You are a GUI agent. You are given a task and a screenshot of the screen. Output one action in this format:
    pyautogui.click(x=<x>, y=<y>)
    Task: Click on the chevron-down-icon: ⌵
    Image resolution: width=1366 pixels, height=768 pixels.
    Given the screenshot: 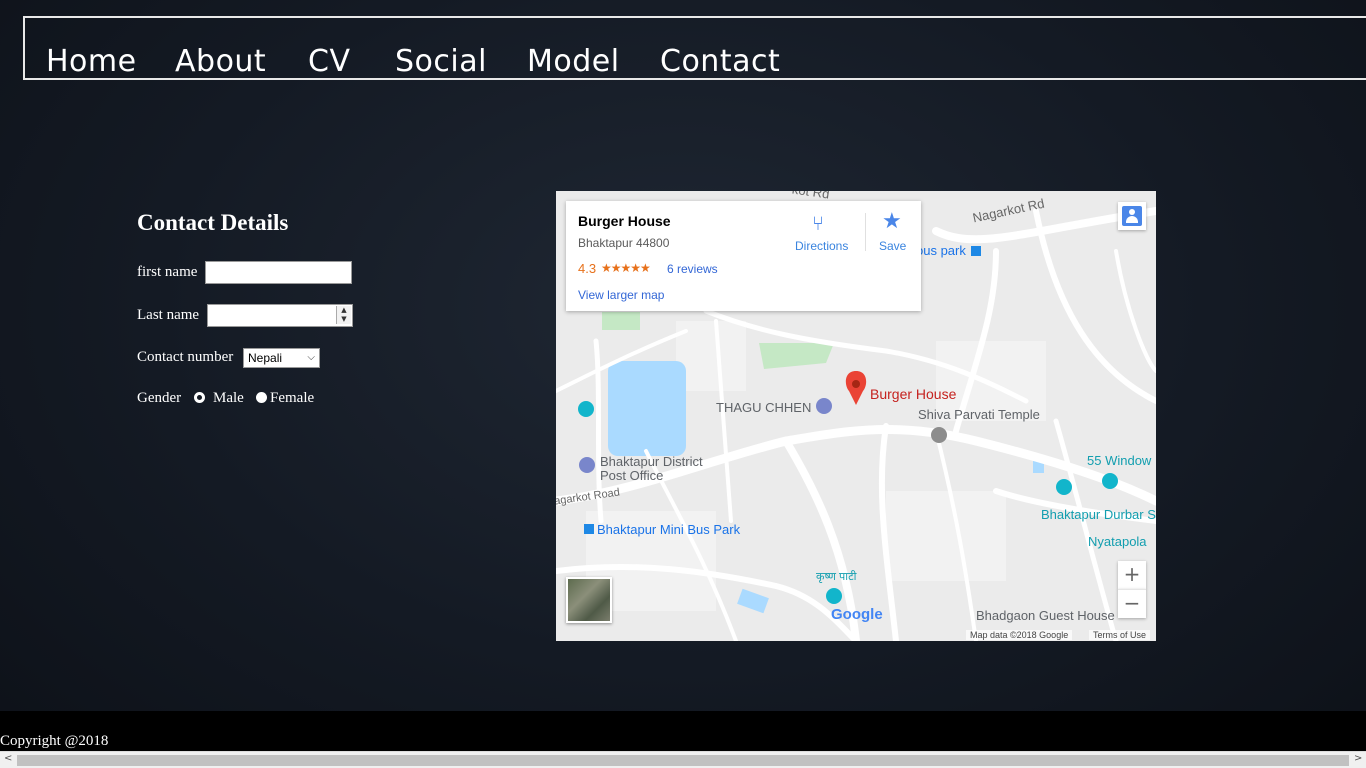 What is the action you would take?
    pyautogui.click(x=311, y=357)
    